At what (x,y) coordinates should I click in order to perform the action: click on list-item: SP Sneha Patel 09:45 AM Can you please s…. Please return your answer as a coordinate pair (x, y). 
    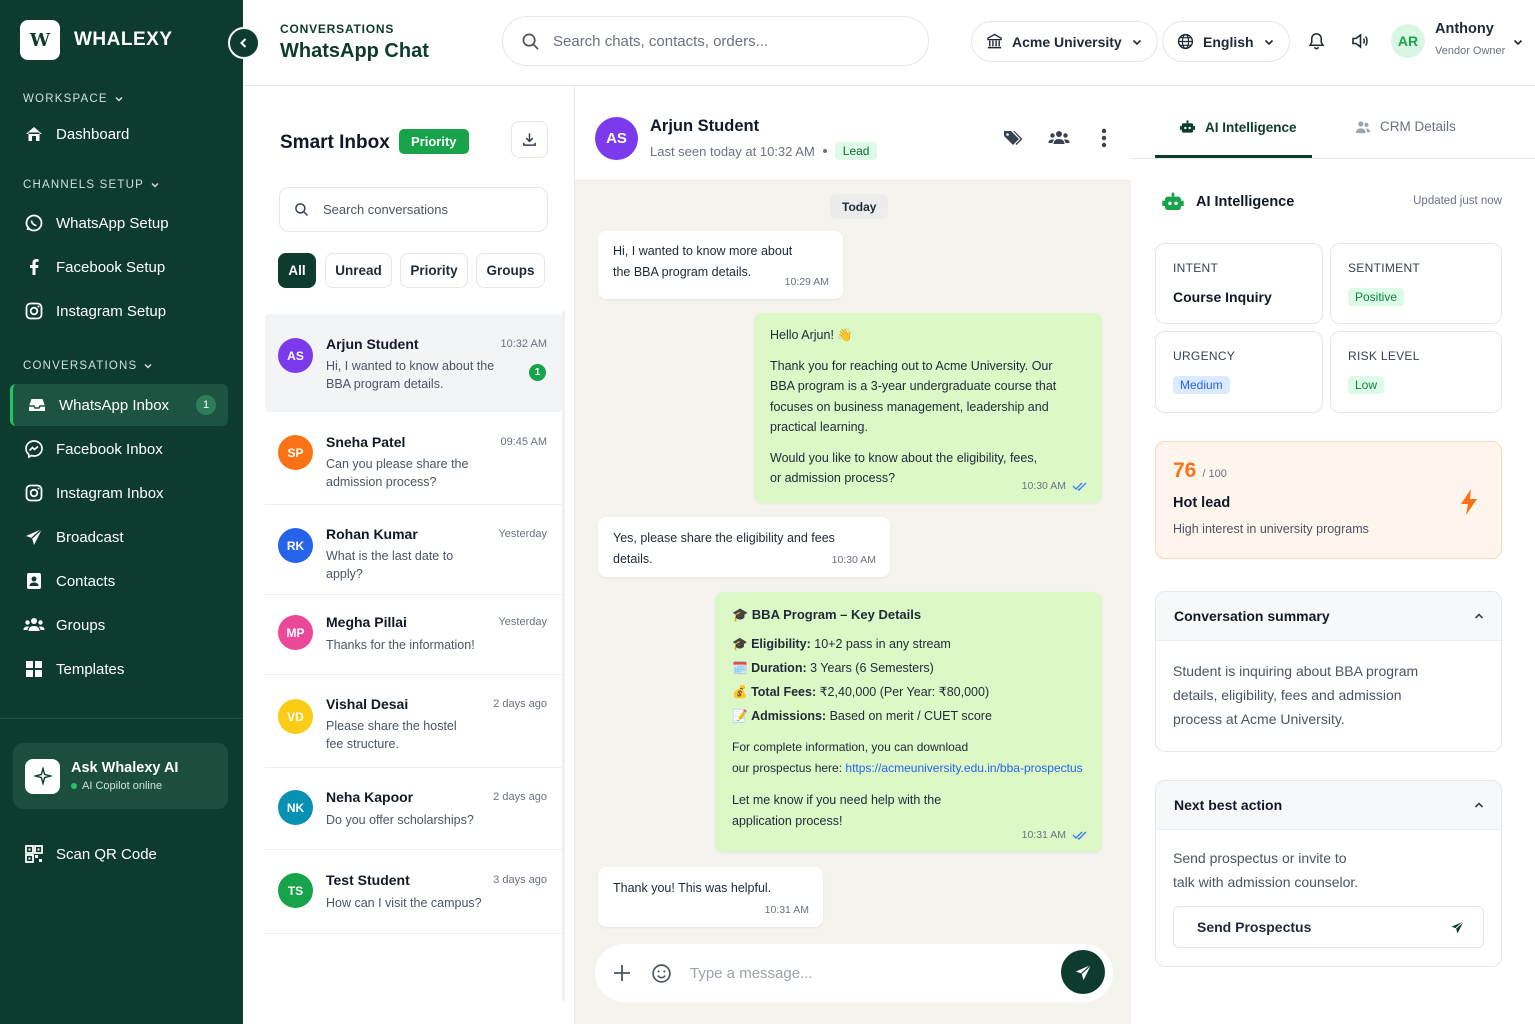
    Looking at the image, I should click on (413, 458).